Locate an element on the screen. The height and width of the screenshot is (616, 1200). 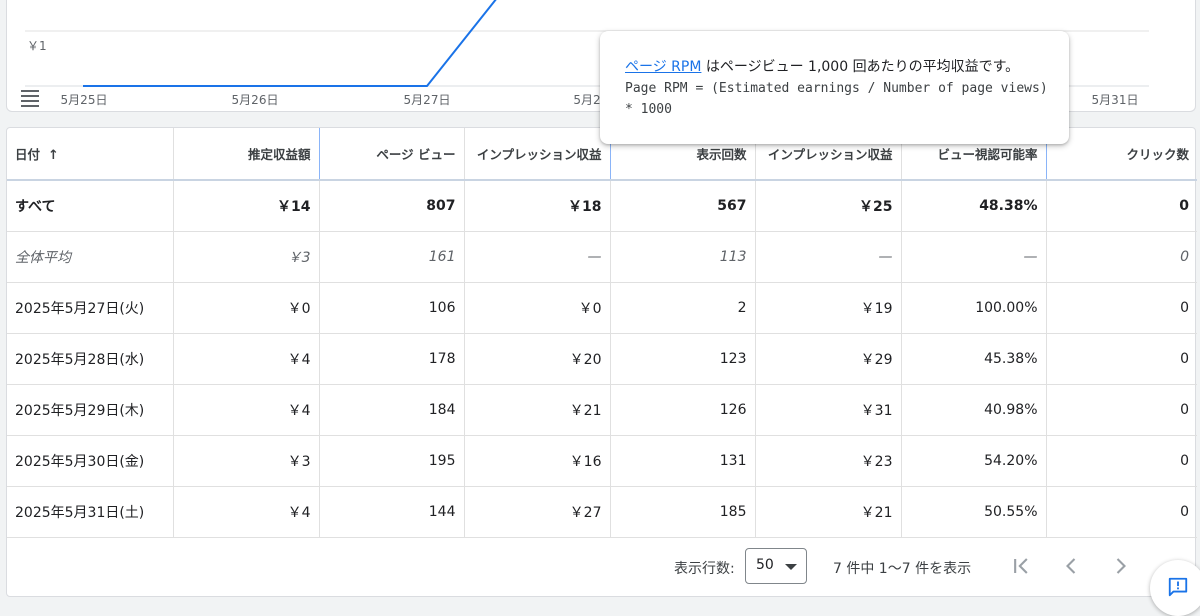
table-cell: 144 is located at coordinates (392, 512).